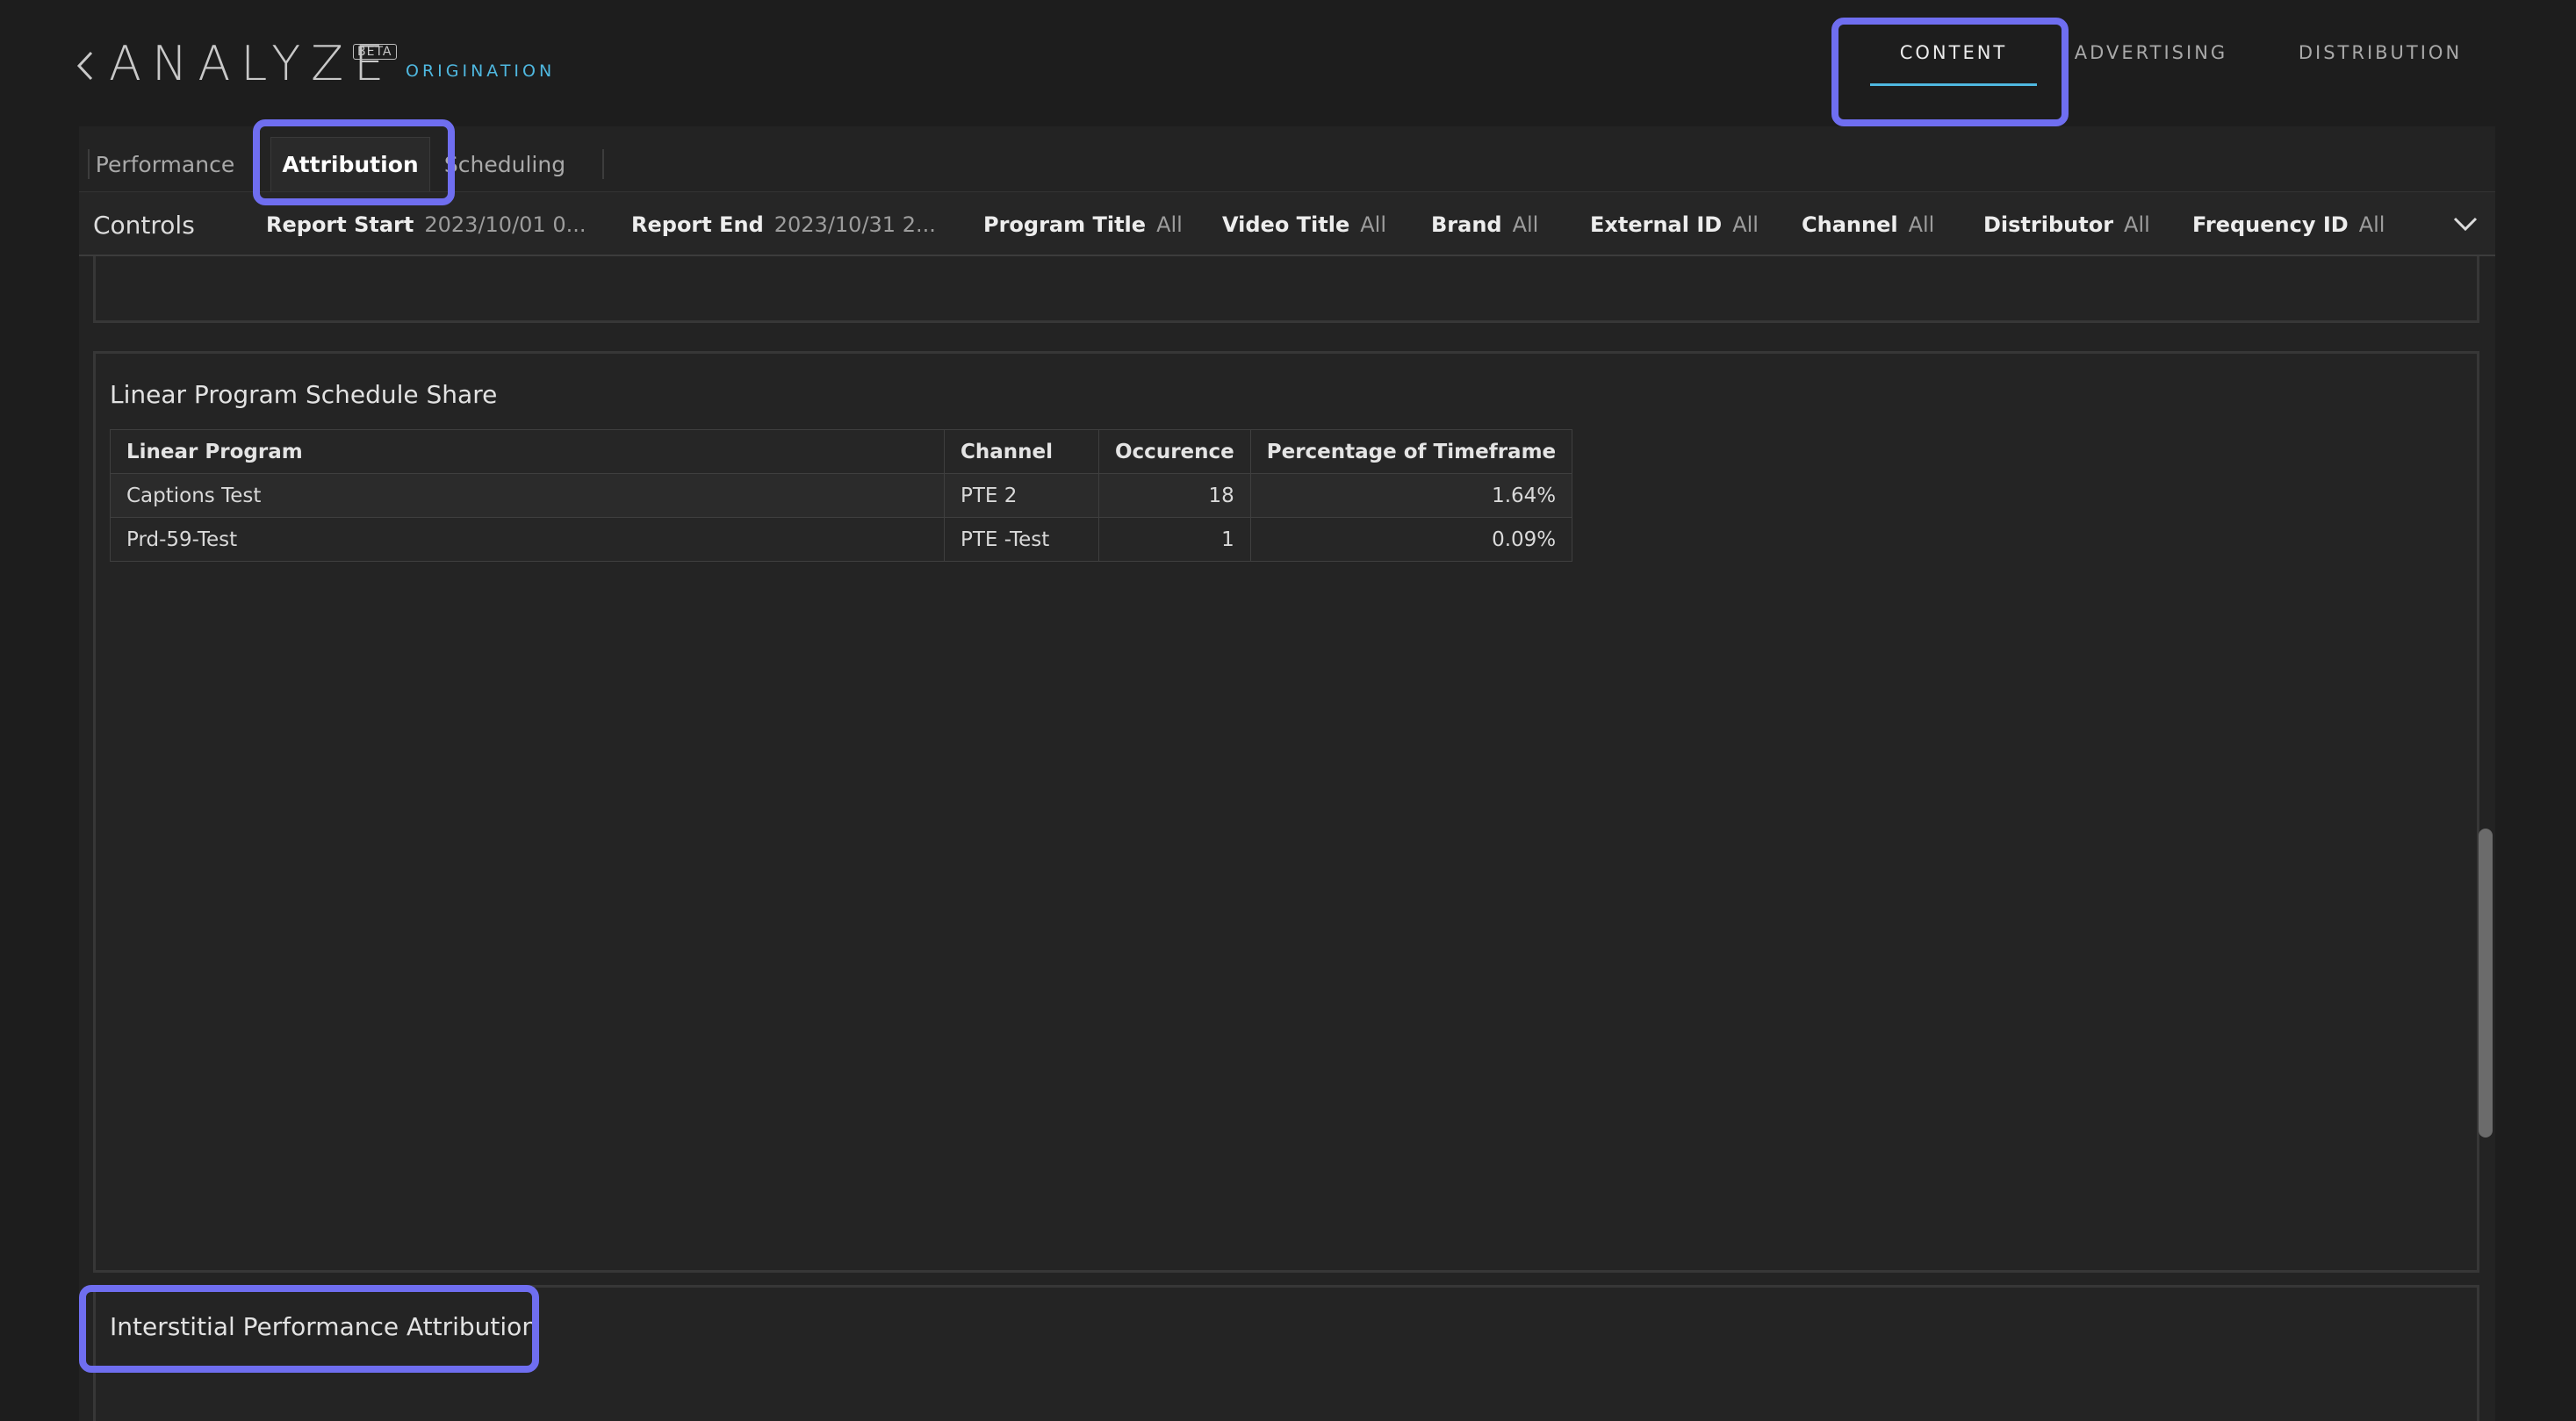  What do you see at coordinates (1850, 224) in the screenshot?
I see `filter-key: Channel` at bounding box center [1850, 224].